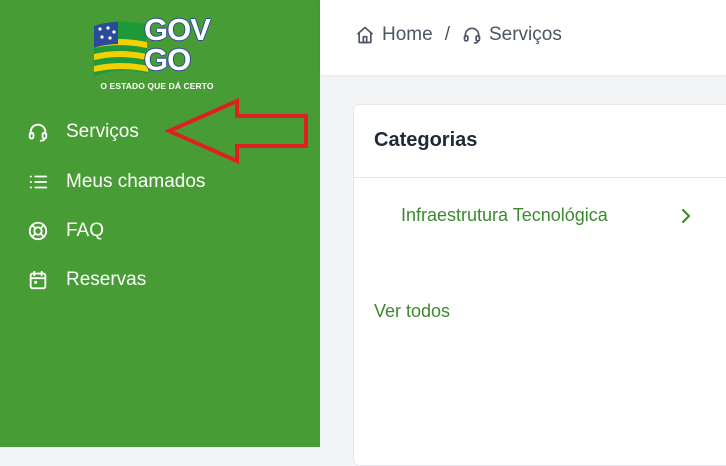 This screenshot has width=726, height=466. Describe the element at coordinates (38, 280) in the screenshot. I see `calendar-icon` at that location.